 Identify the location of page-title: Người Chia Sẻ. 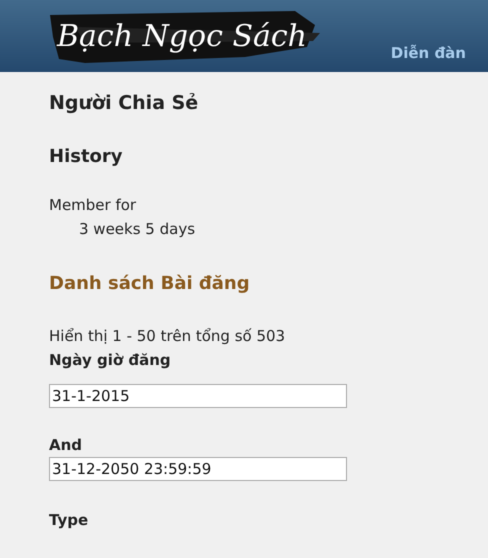
(124, 103).